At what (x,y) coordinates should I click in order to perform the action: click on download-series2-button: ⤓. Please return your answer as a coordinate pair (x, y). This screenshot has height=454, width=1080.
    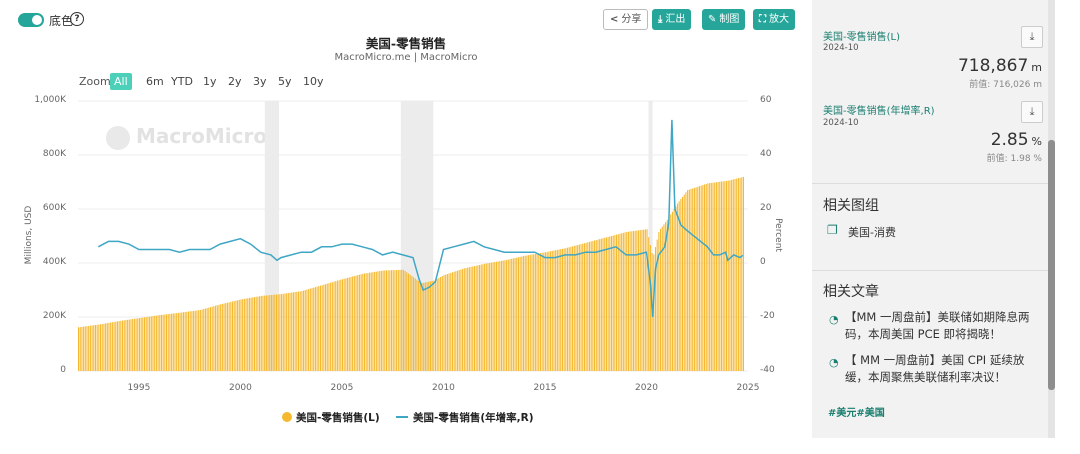
    Looking at the image, I should click on (1032, 112).